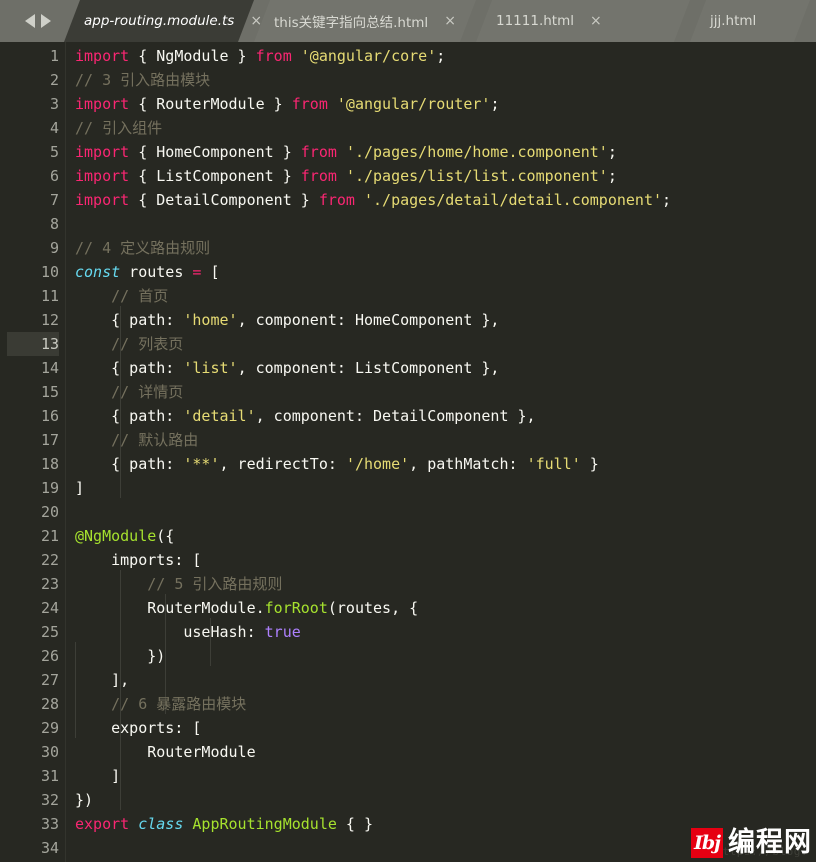 This screenshot has width=816, height=862. Describe the element at coordinates (49, 512) in the screenshot. I see `line-number: 20` at that location.